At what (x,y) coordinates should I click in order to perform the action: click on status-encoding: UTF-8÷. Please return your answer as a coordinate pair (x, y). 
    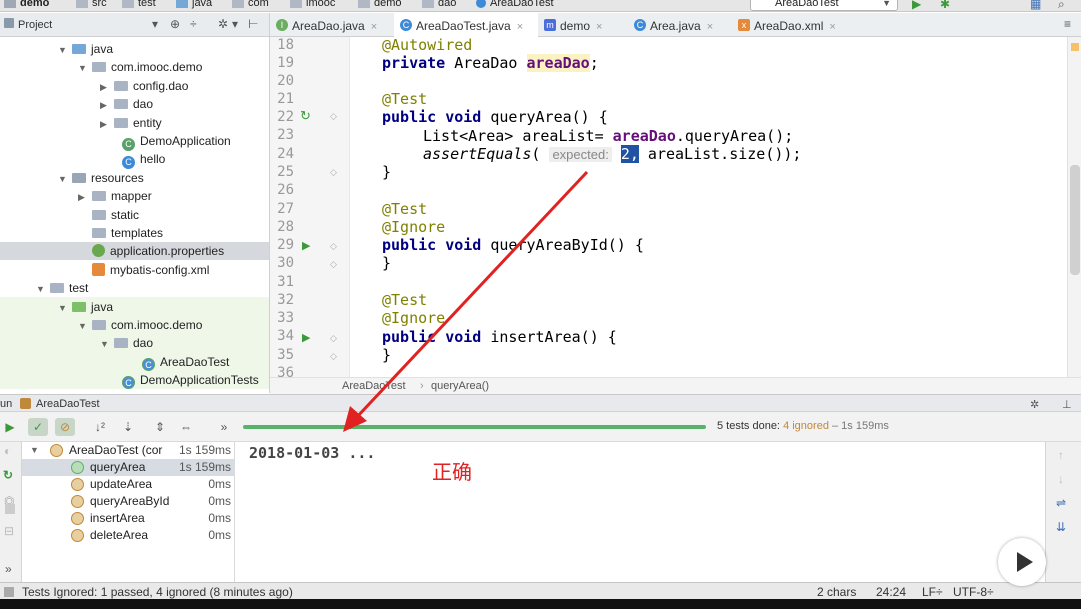
    Looking at the image, I should click on (973, 592).